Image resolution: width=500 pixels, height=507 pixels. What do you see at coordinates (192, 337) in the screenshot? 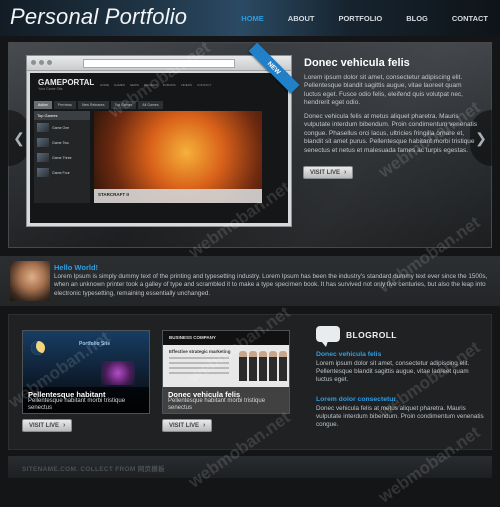
I see `card-site-brand: BUSINESS COMPANY` at bounding box center [192, 337].